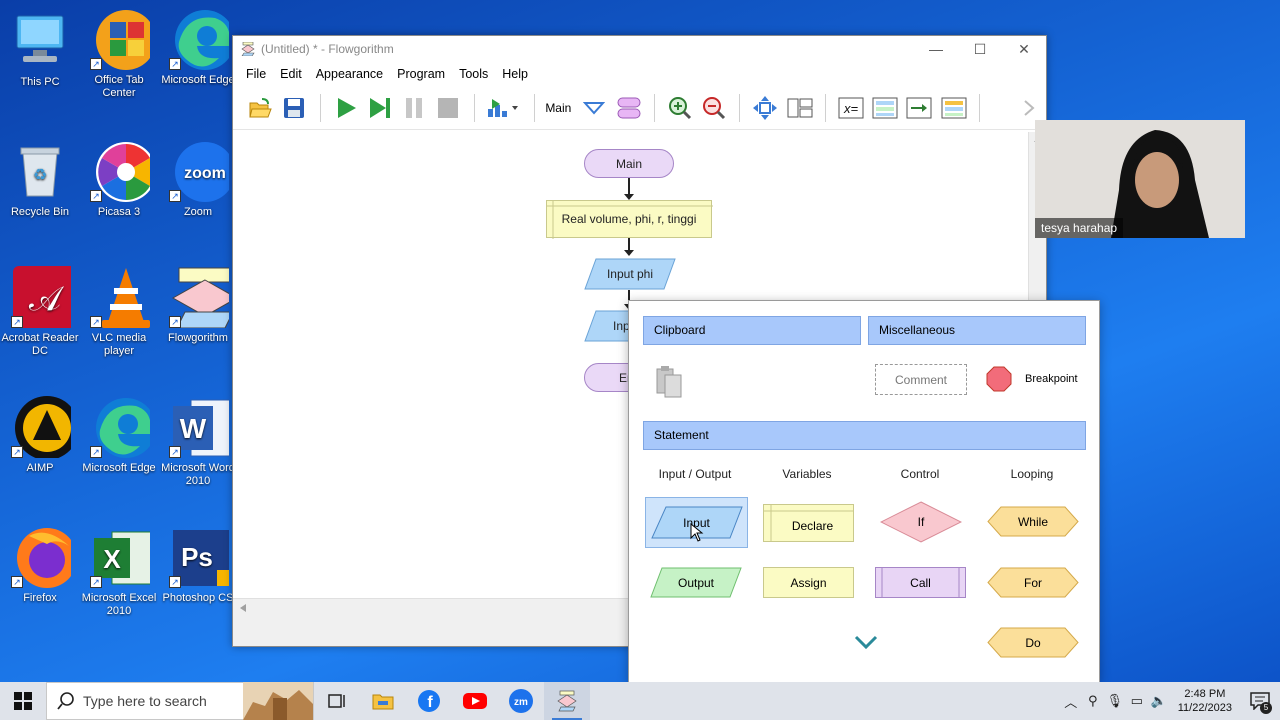 The image size is (1280, 720). I want to click on taskbar-search: Type here to search, so click(180, 701).